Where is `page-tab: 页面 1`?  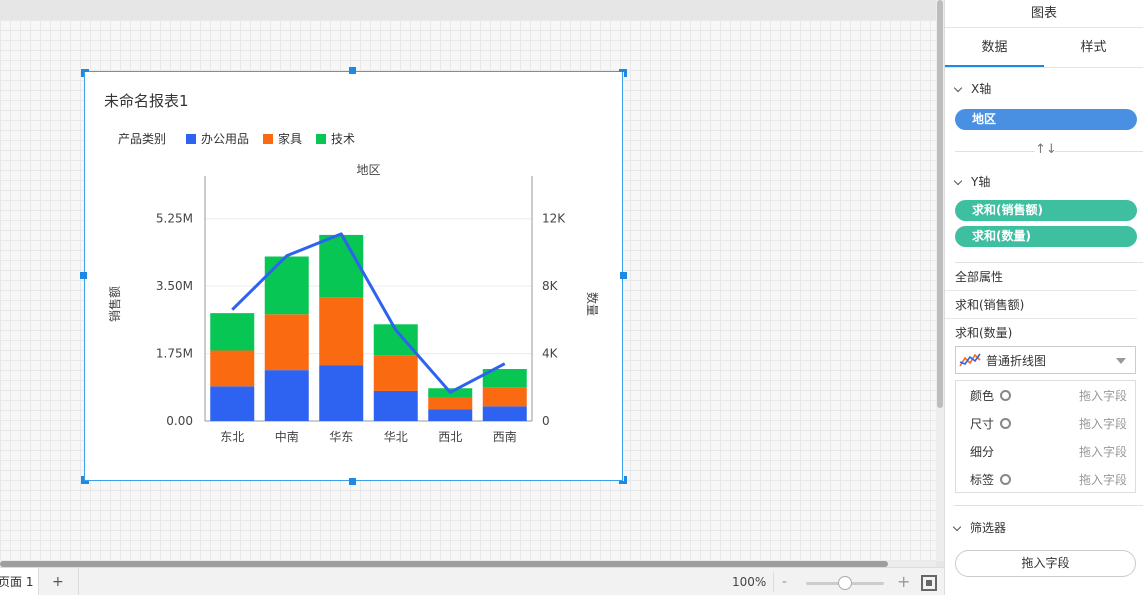
page-tab: 页面 1 is located at coordinates (19, 581).